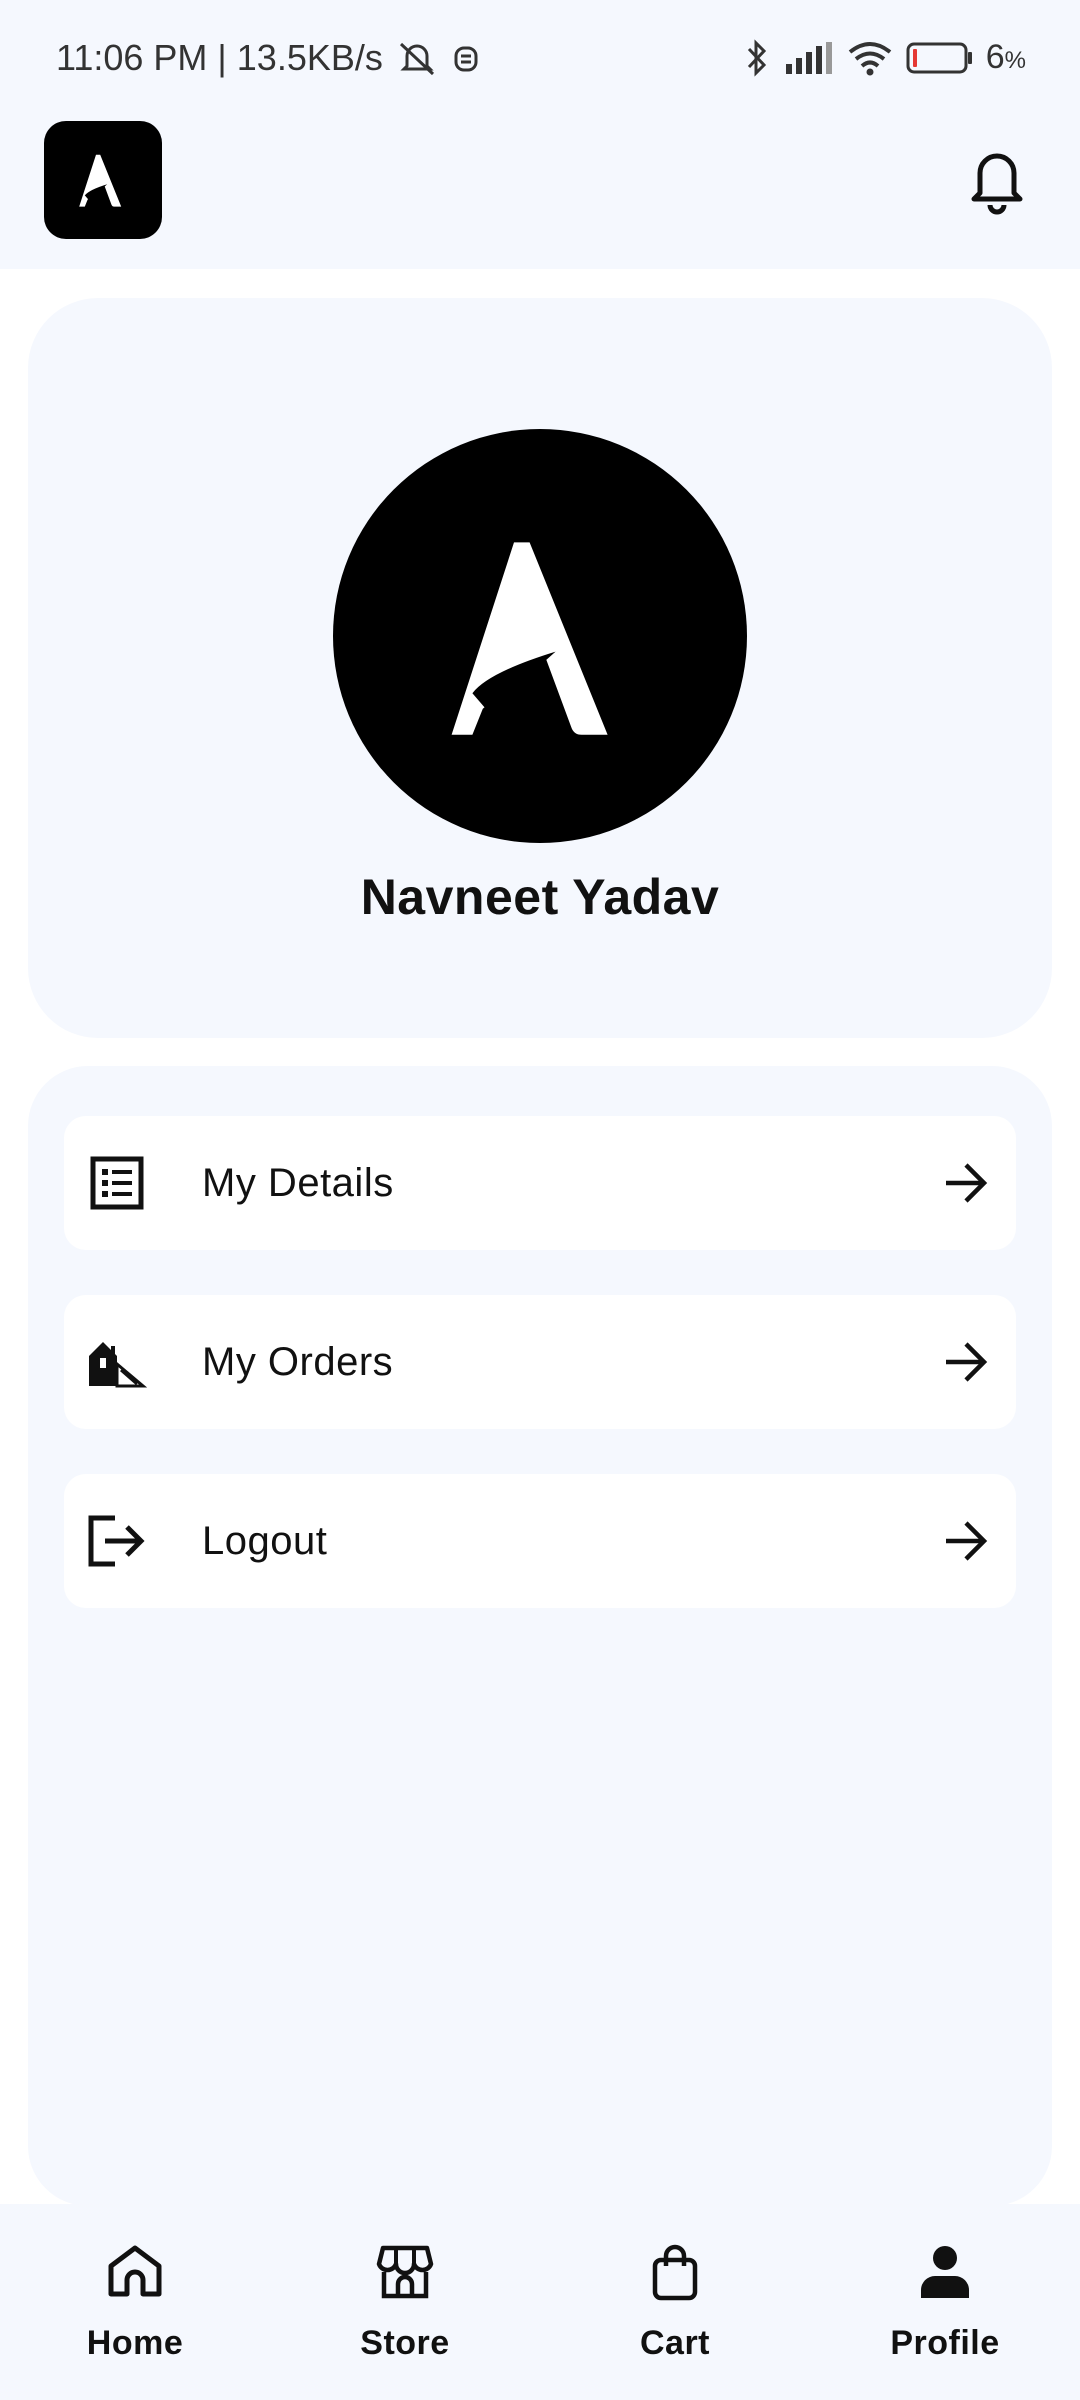 The image size is (1080, 2400). I want to click on status-bar-right: 6%, so click(884, 58).